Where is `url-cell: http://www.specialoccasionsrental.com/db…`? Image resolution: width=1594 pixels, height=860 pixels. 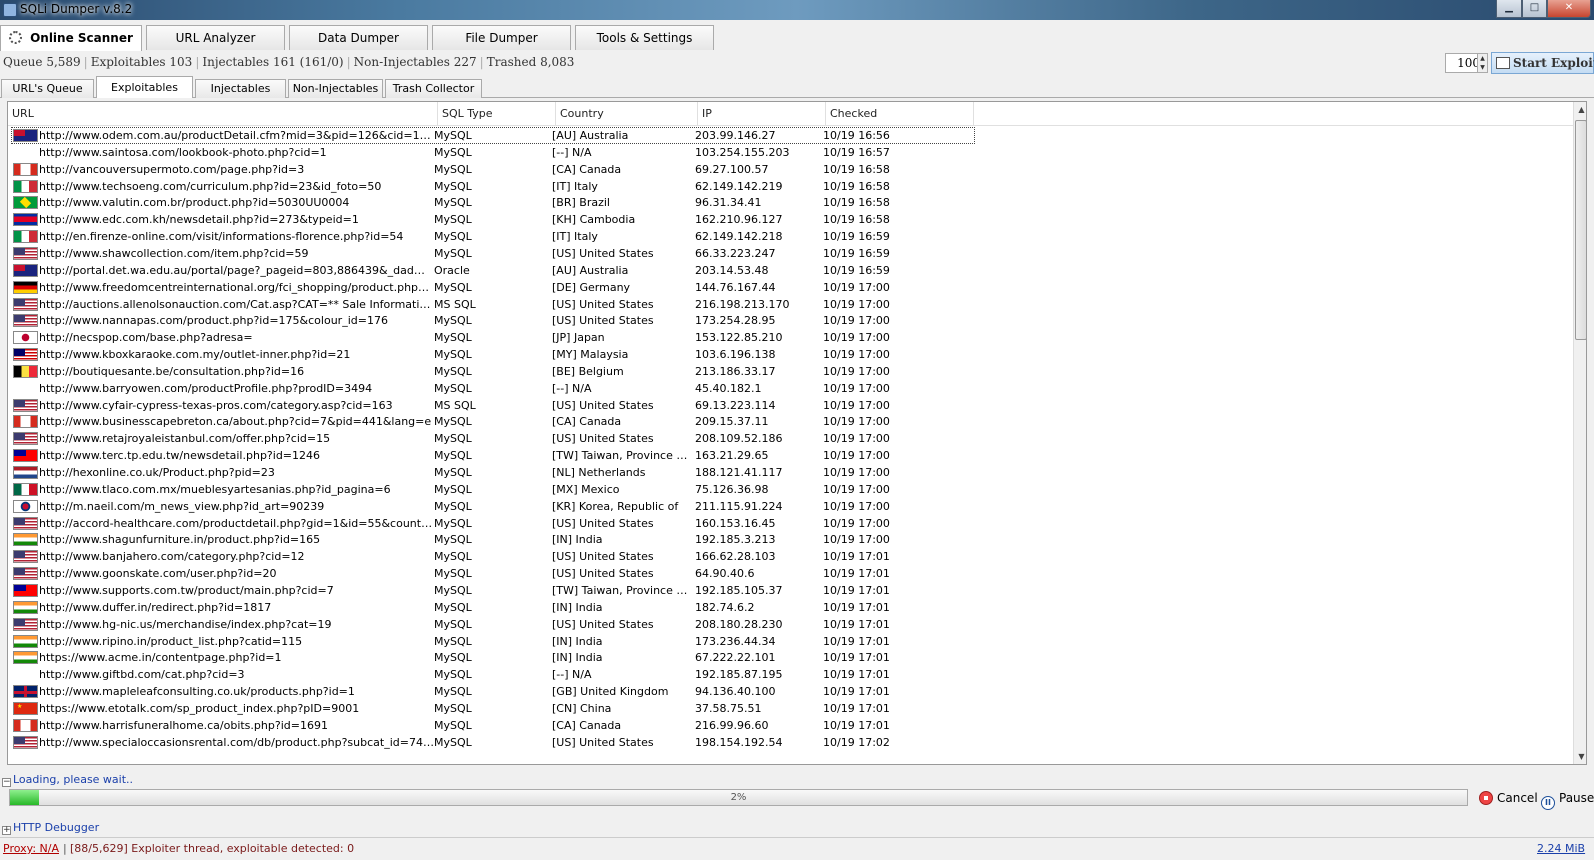 url-cell: http://www.specialoccasionsrental.com/db… is located at coordinates (236, 742).